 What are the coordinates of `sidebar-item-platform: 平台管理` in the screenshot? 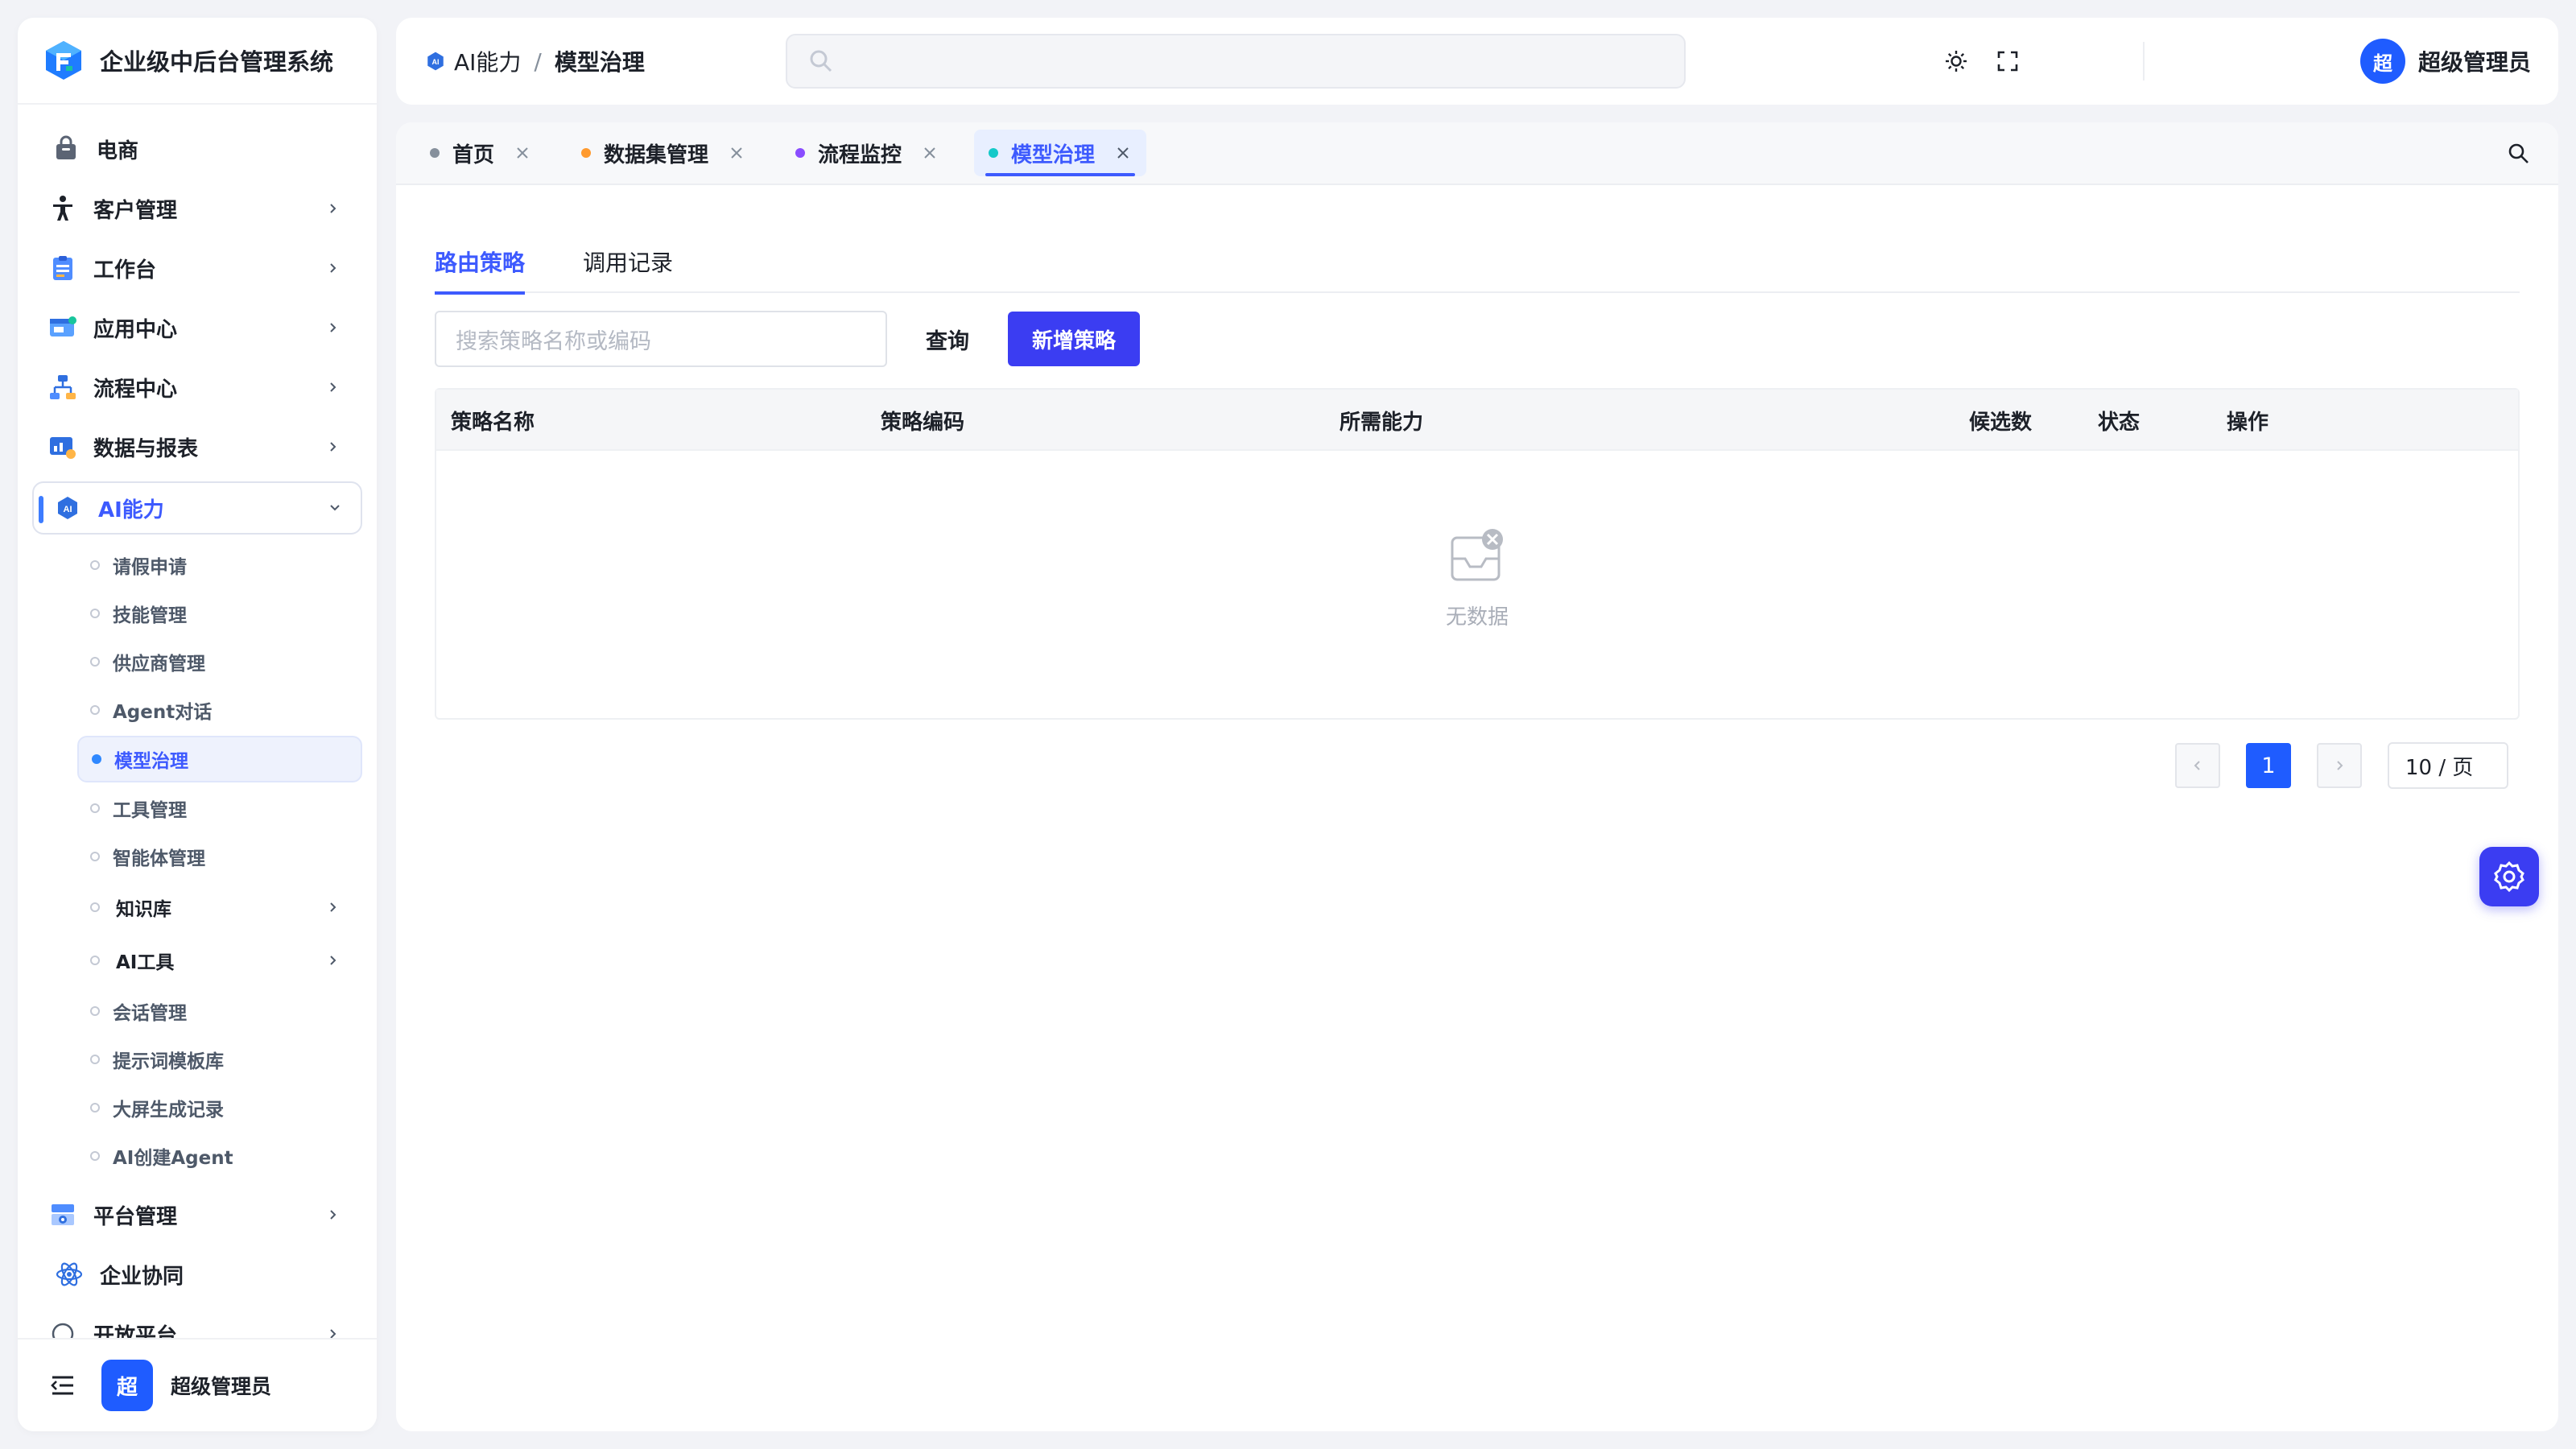 It's located at (197, 1215).